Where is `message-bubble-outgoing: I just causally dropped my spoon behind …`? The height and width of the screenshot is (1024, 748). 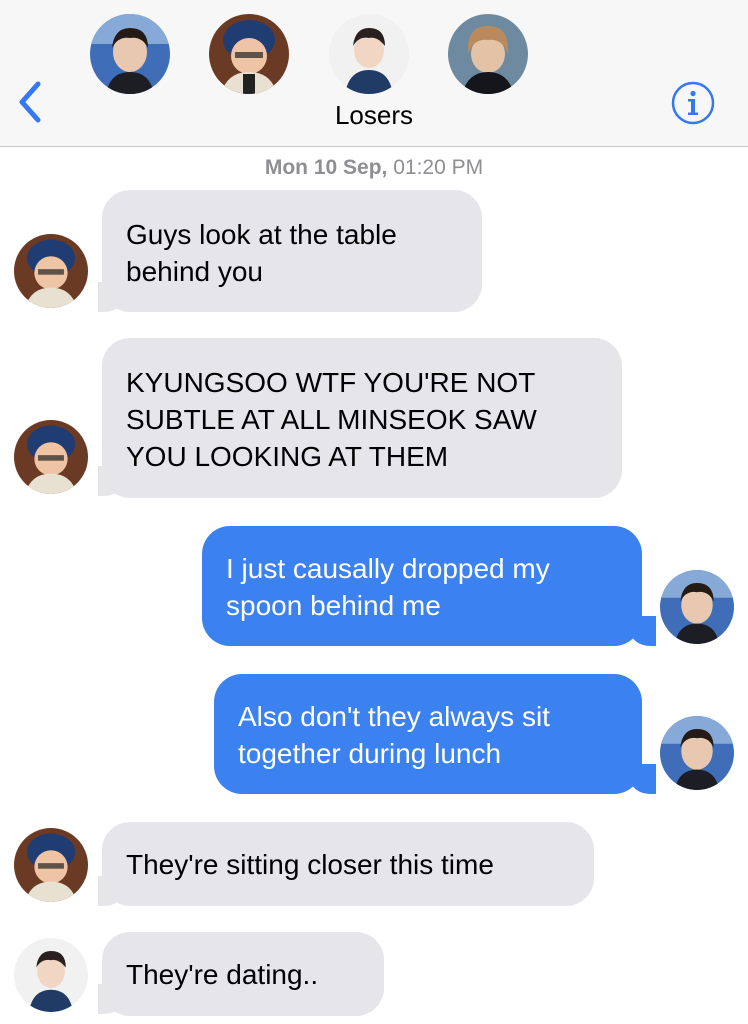
message-bubble-outgoing: I just causally dropped my spoon behind … is located at coordinates (422, 586).